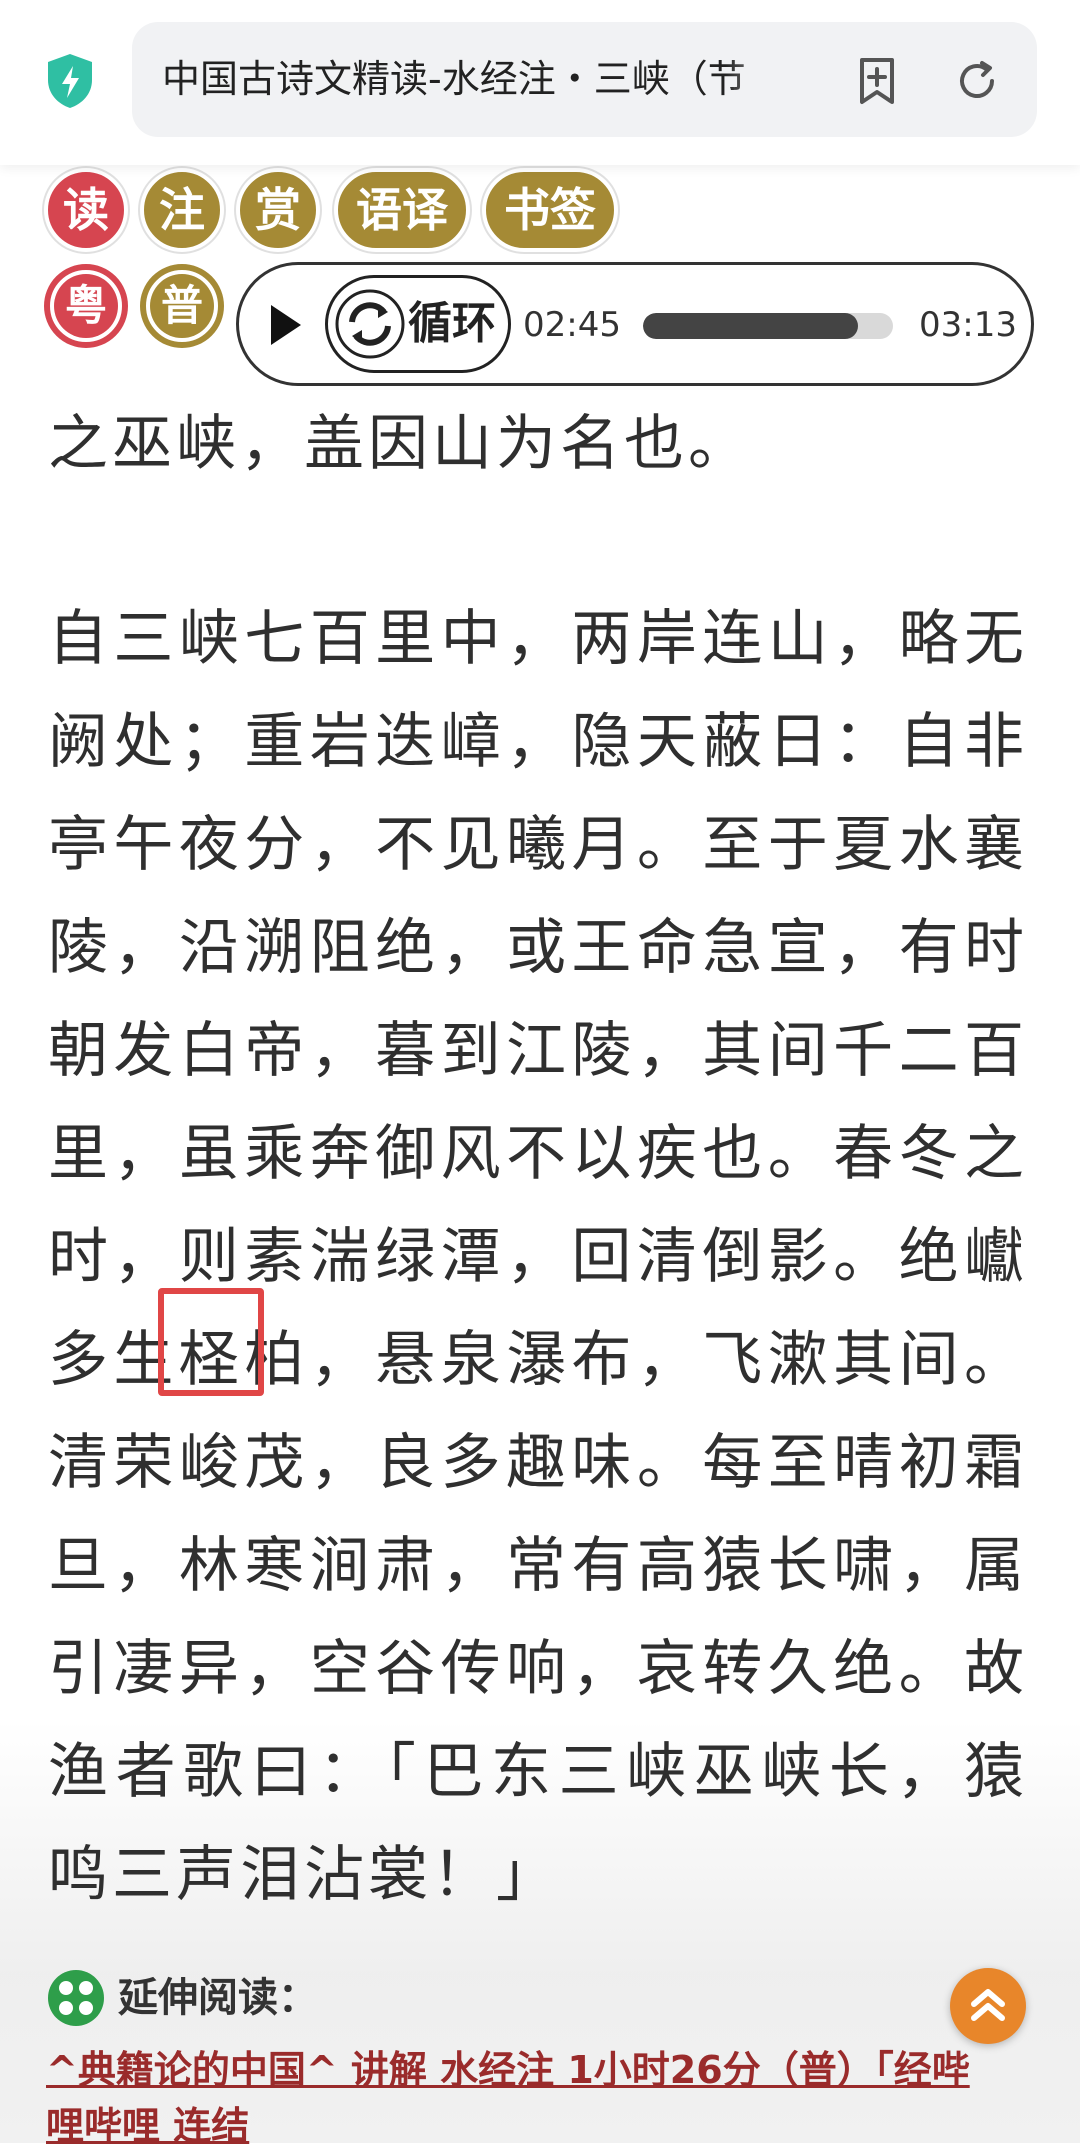 This screenshot has height=2152, width=1080. What do you see at coordinates (750, 326) in the screenshot?
I see `progress-fill` at bounding box center [750, 326].